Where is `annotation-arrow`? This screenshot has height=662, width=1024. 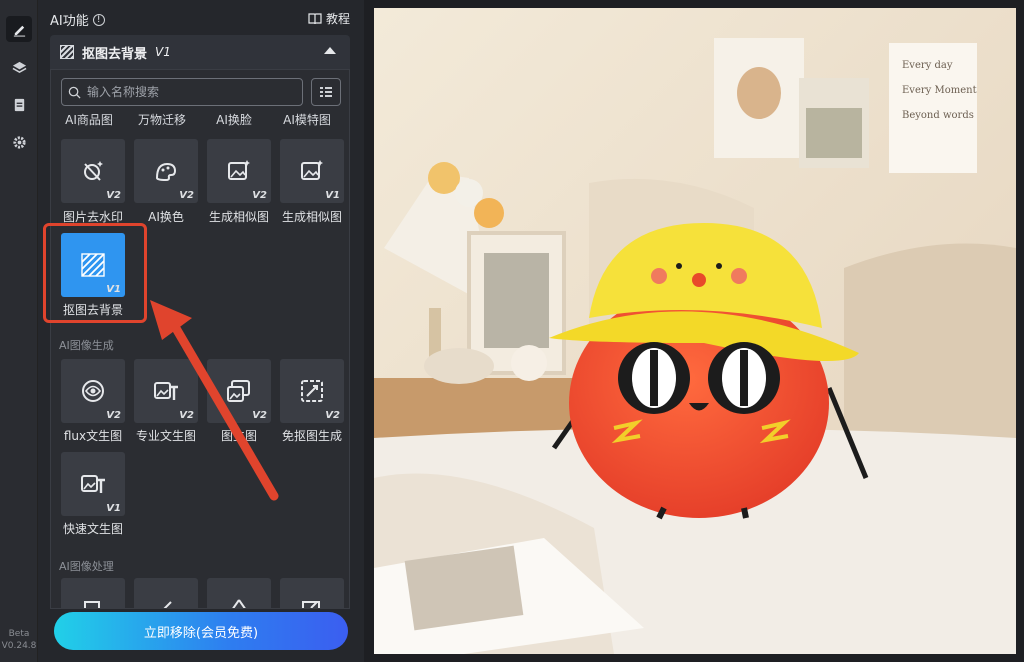 annotation-arrow is located at coordinates (214, 400).